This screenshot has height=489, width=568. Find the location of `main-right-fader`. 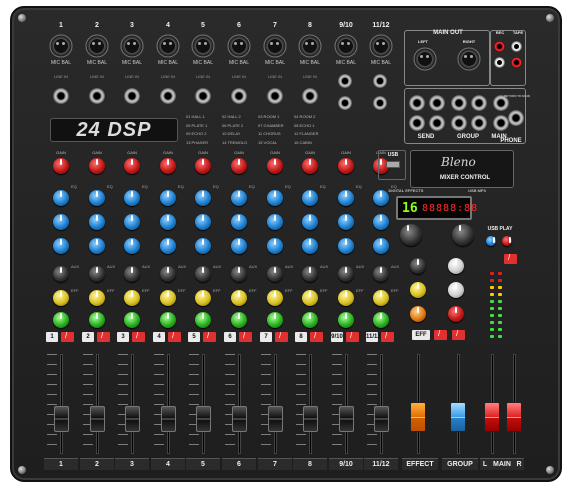

main-right-fader is located at coordinates (514, 417).